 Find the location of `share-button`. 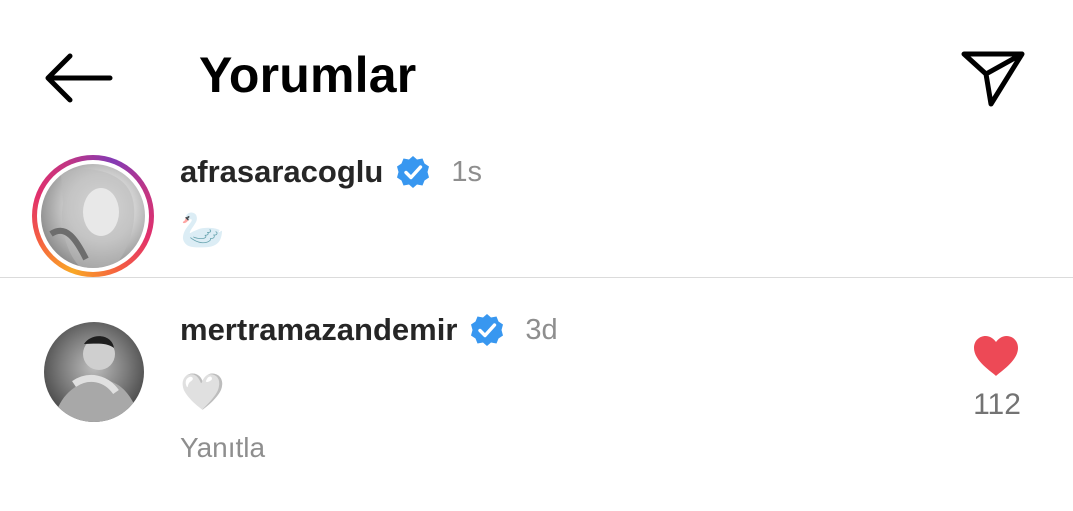

share-button is located at coordinates (993, 77).